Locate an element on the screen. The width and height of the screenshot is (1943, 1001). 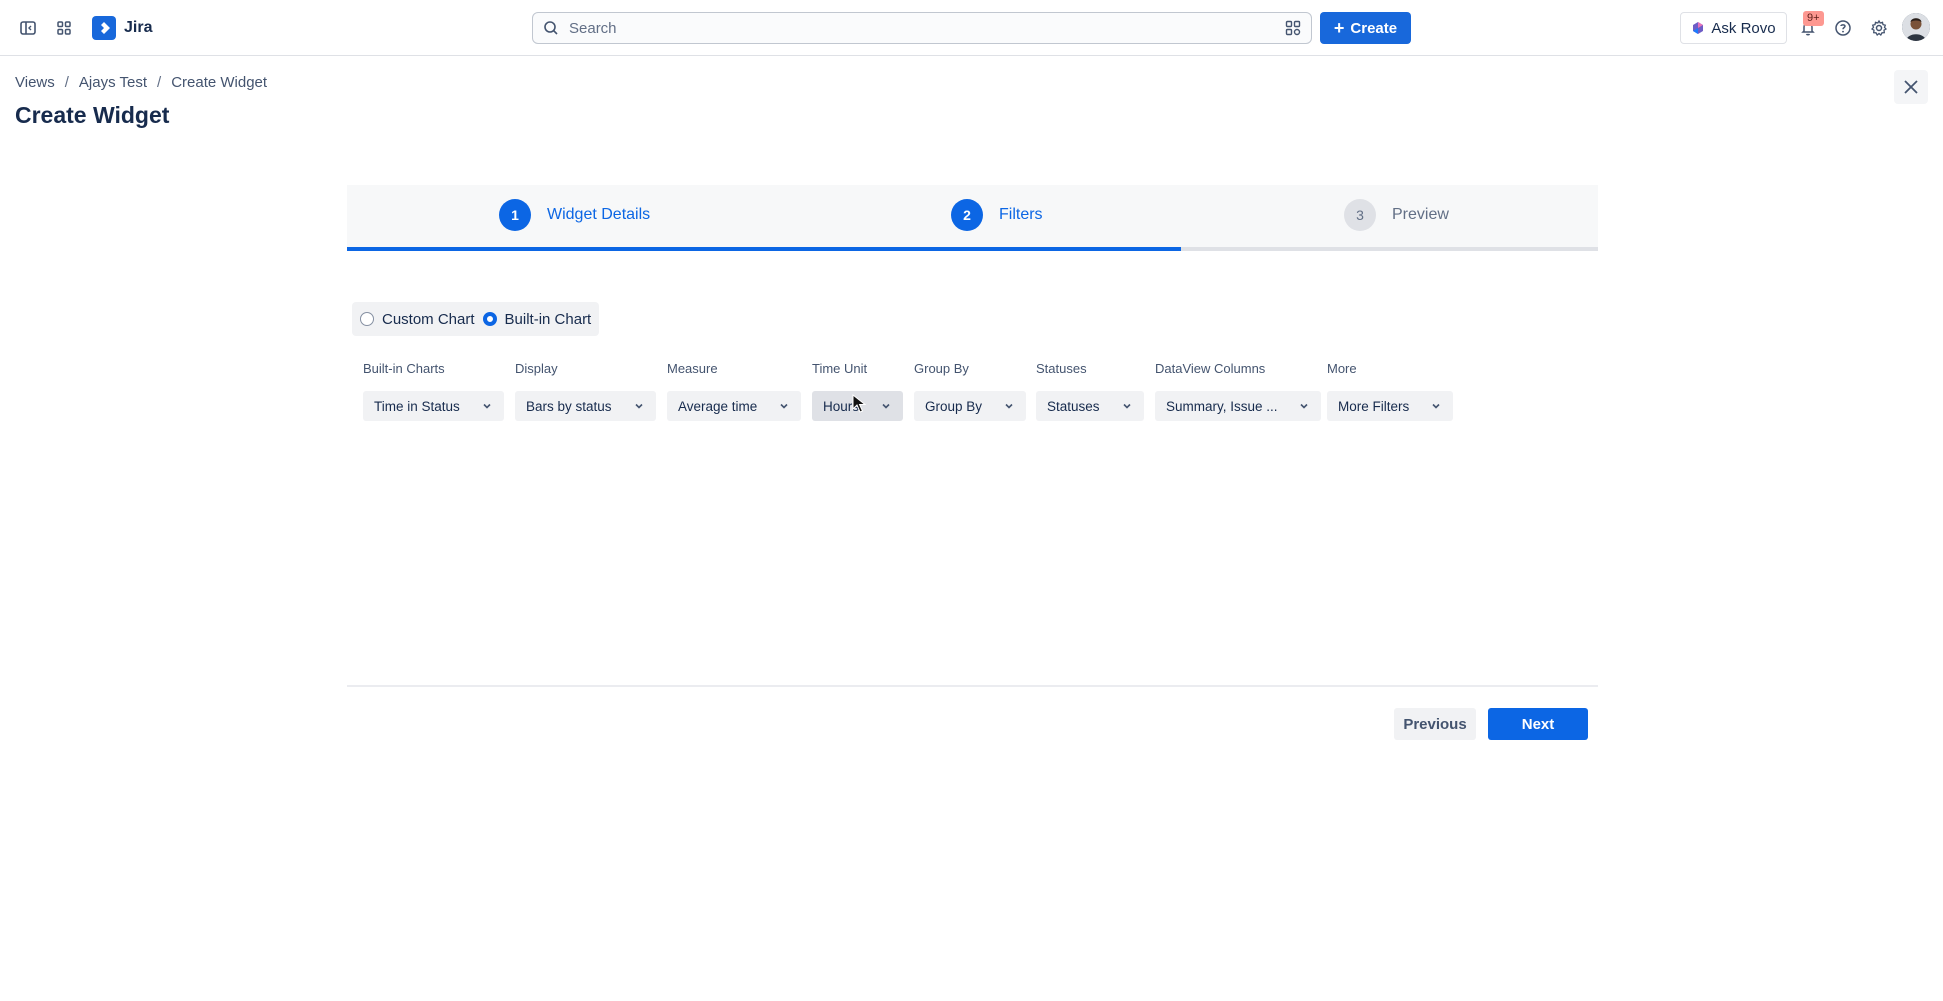
radio-checked-icon is located at coordinates (489, 319).